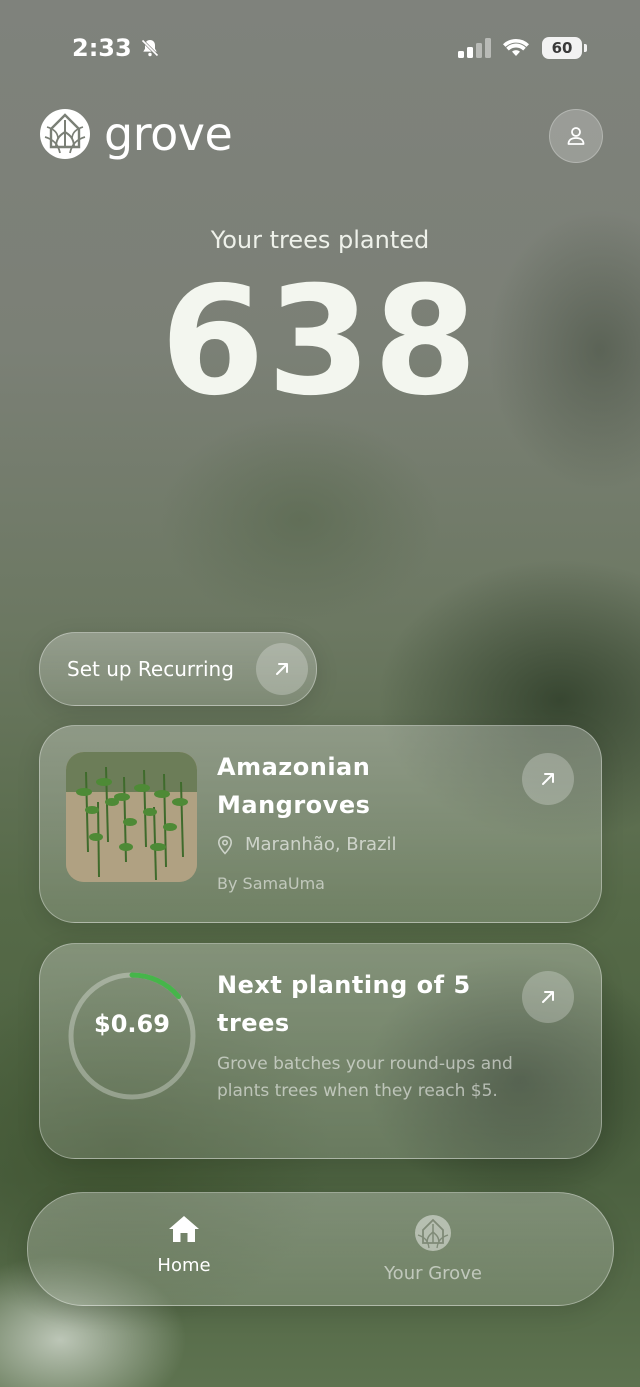 The width and height of the screenshot is (640, 1387). Describe the element at coordinates (321, 844) in the screenshot. I see `project-location-text: Maranhão, Brazil` at that location.